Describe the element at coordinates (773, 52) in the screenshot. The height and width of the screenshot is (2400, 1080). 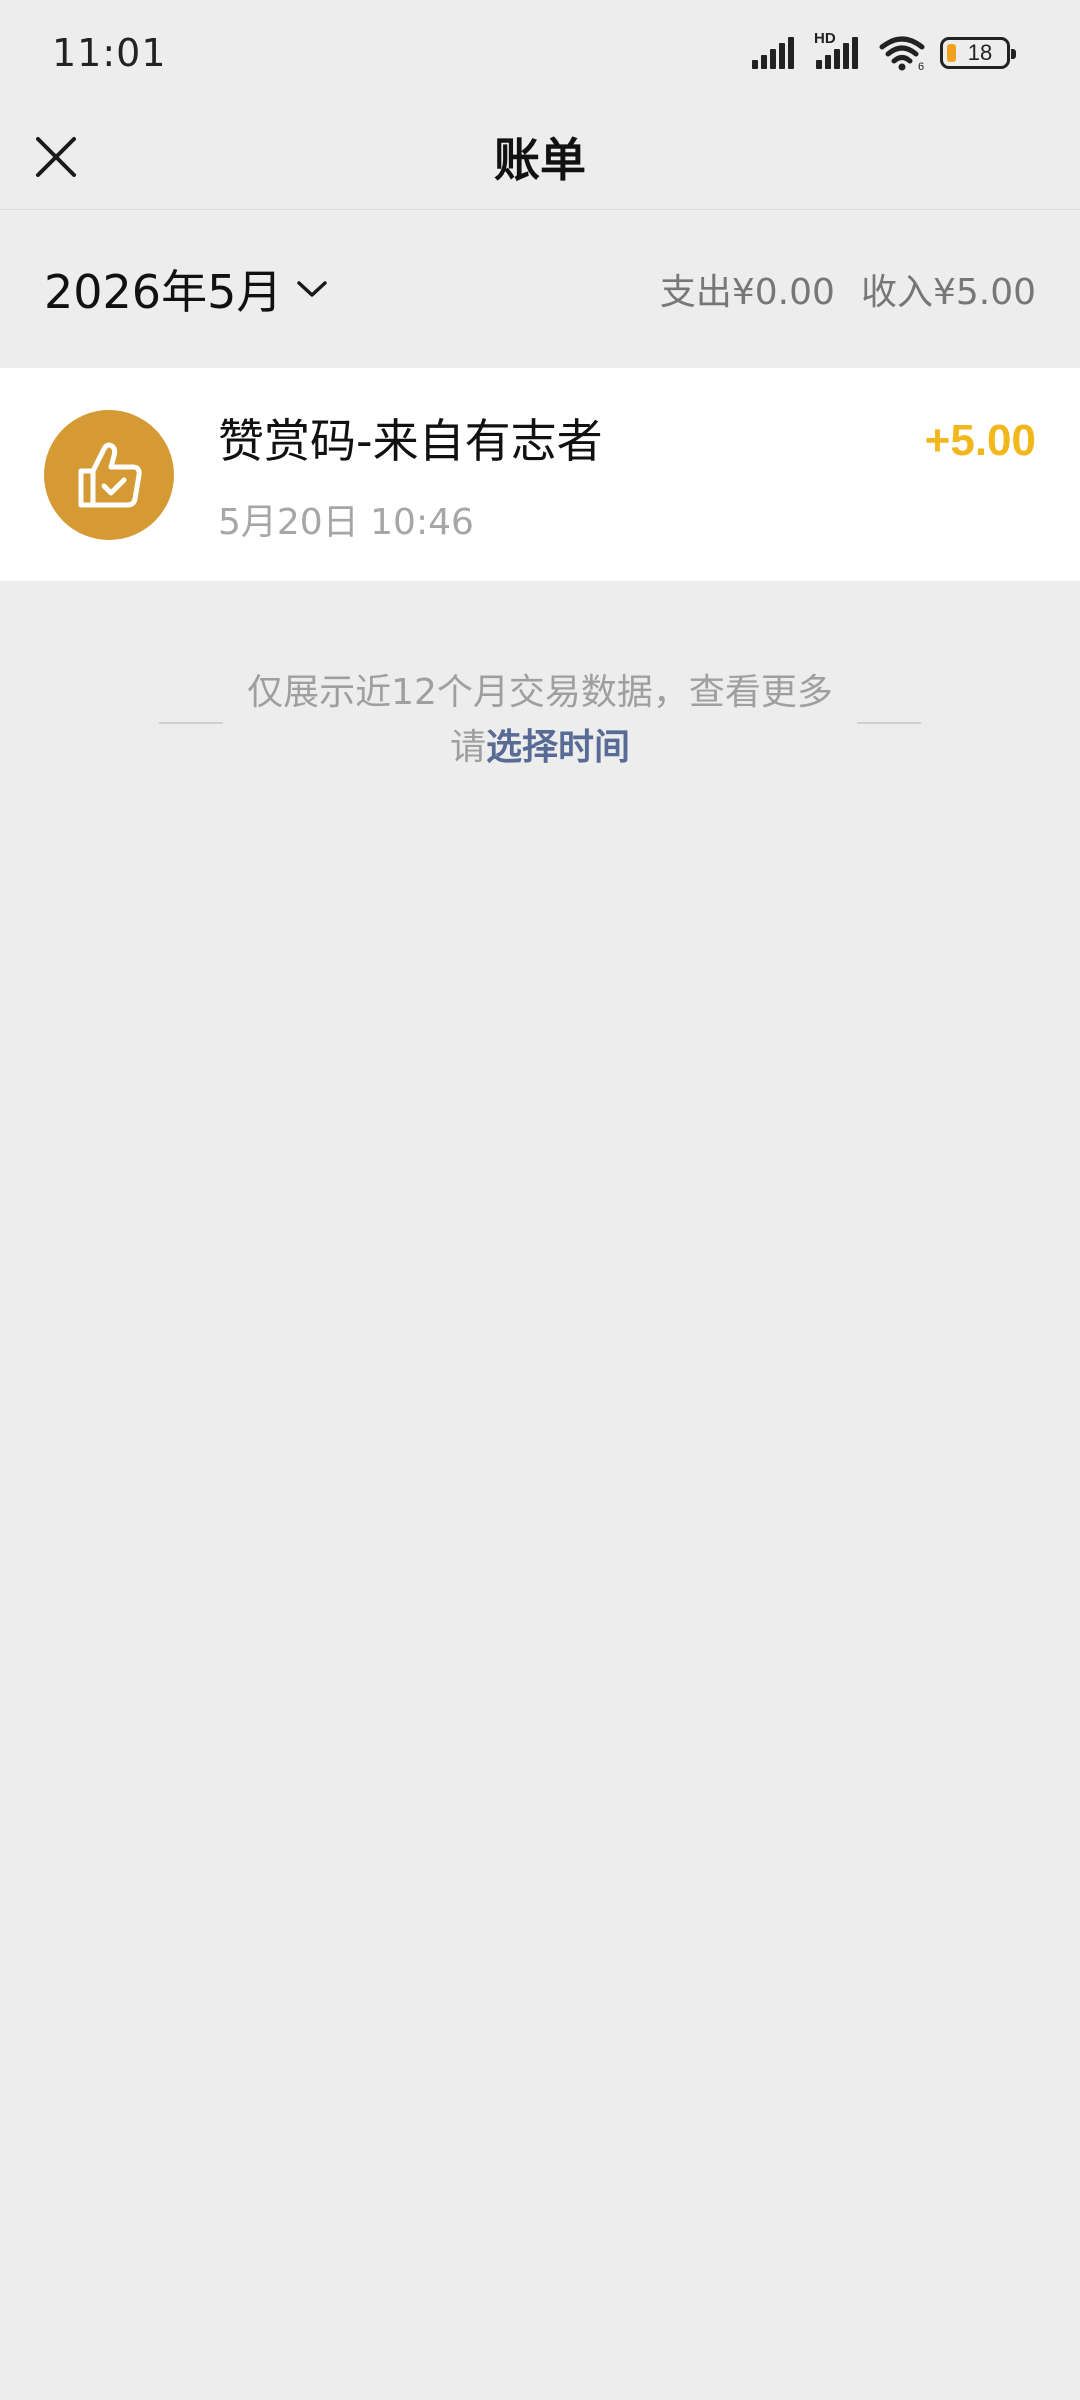
I see `signal-icon` at that location.